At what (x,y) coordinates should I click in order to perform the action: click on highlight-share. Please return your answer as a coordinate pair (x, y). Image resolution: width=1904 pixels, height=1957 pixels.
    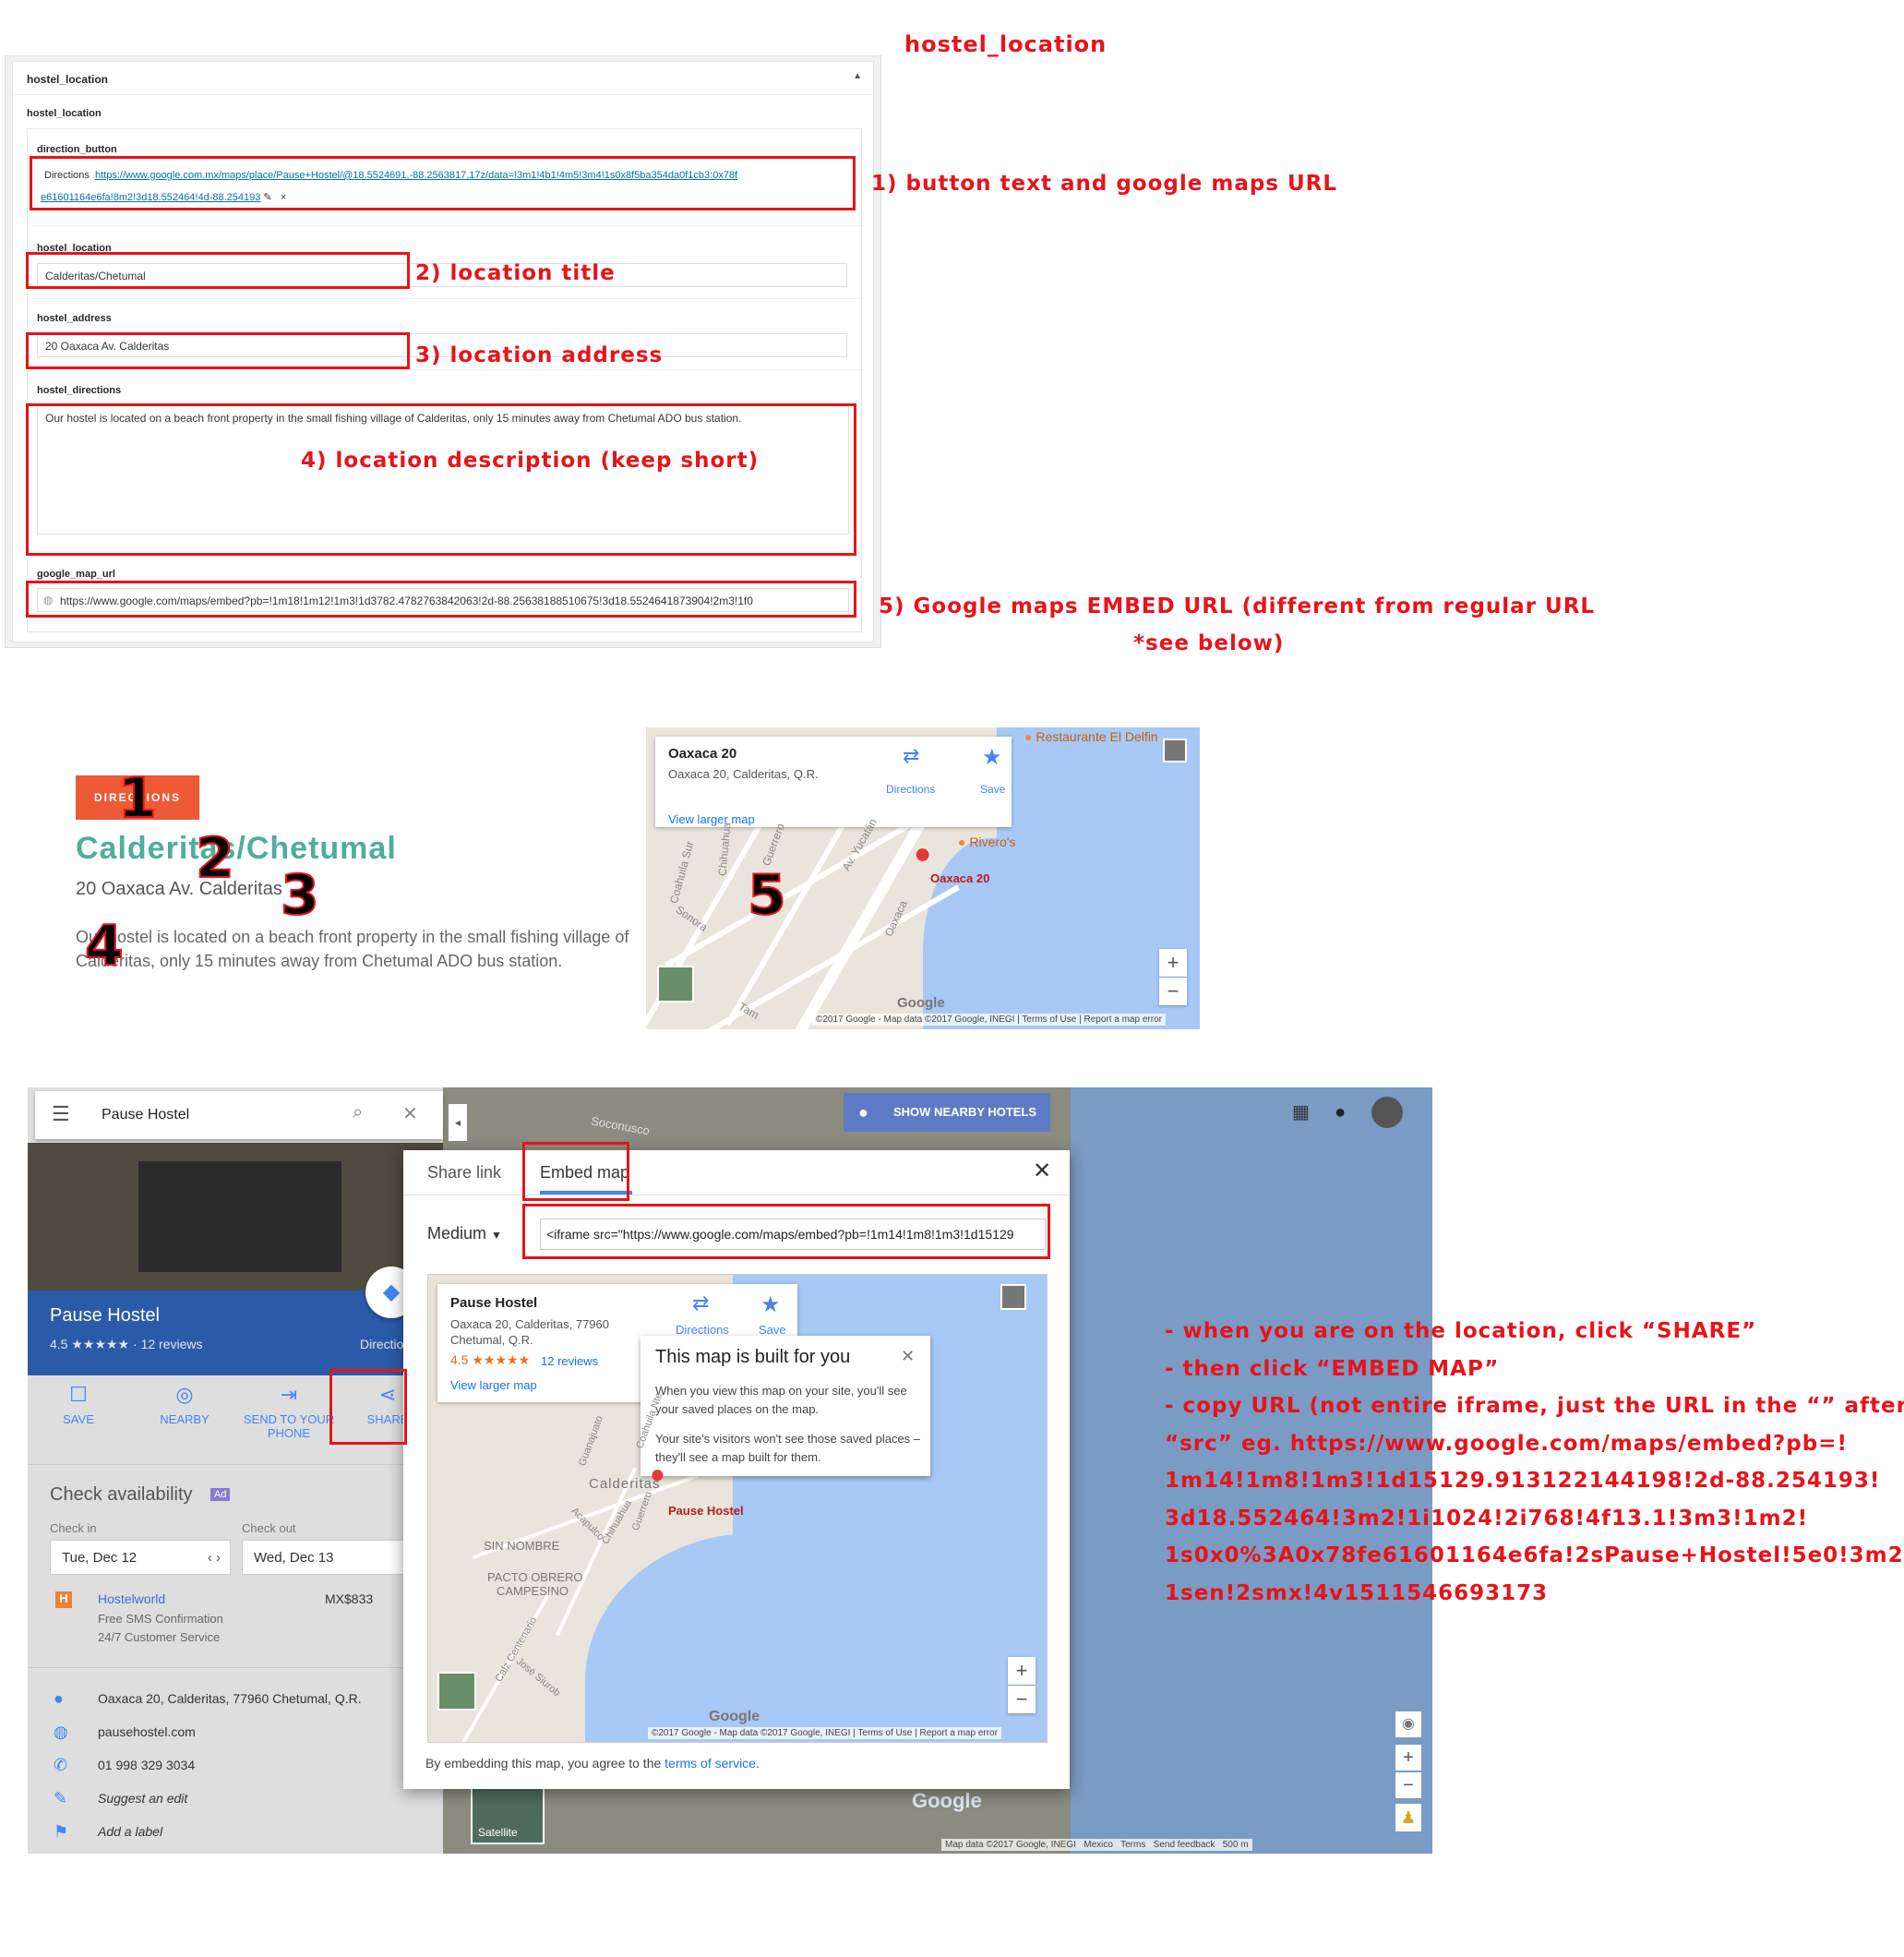
    Looking at the image, I should click on (368, 1407).